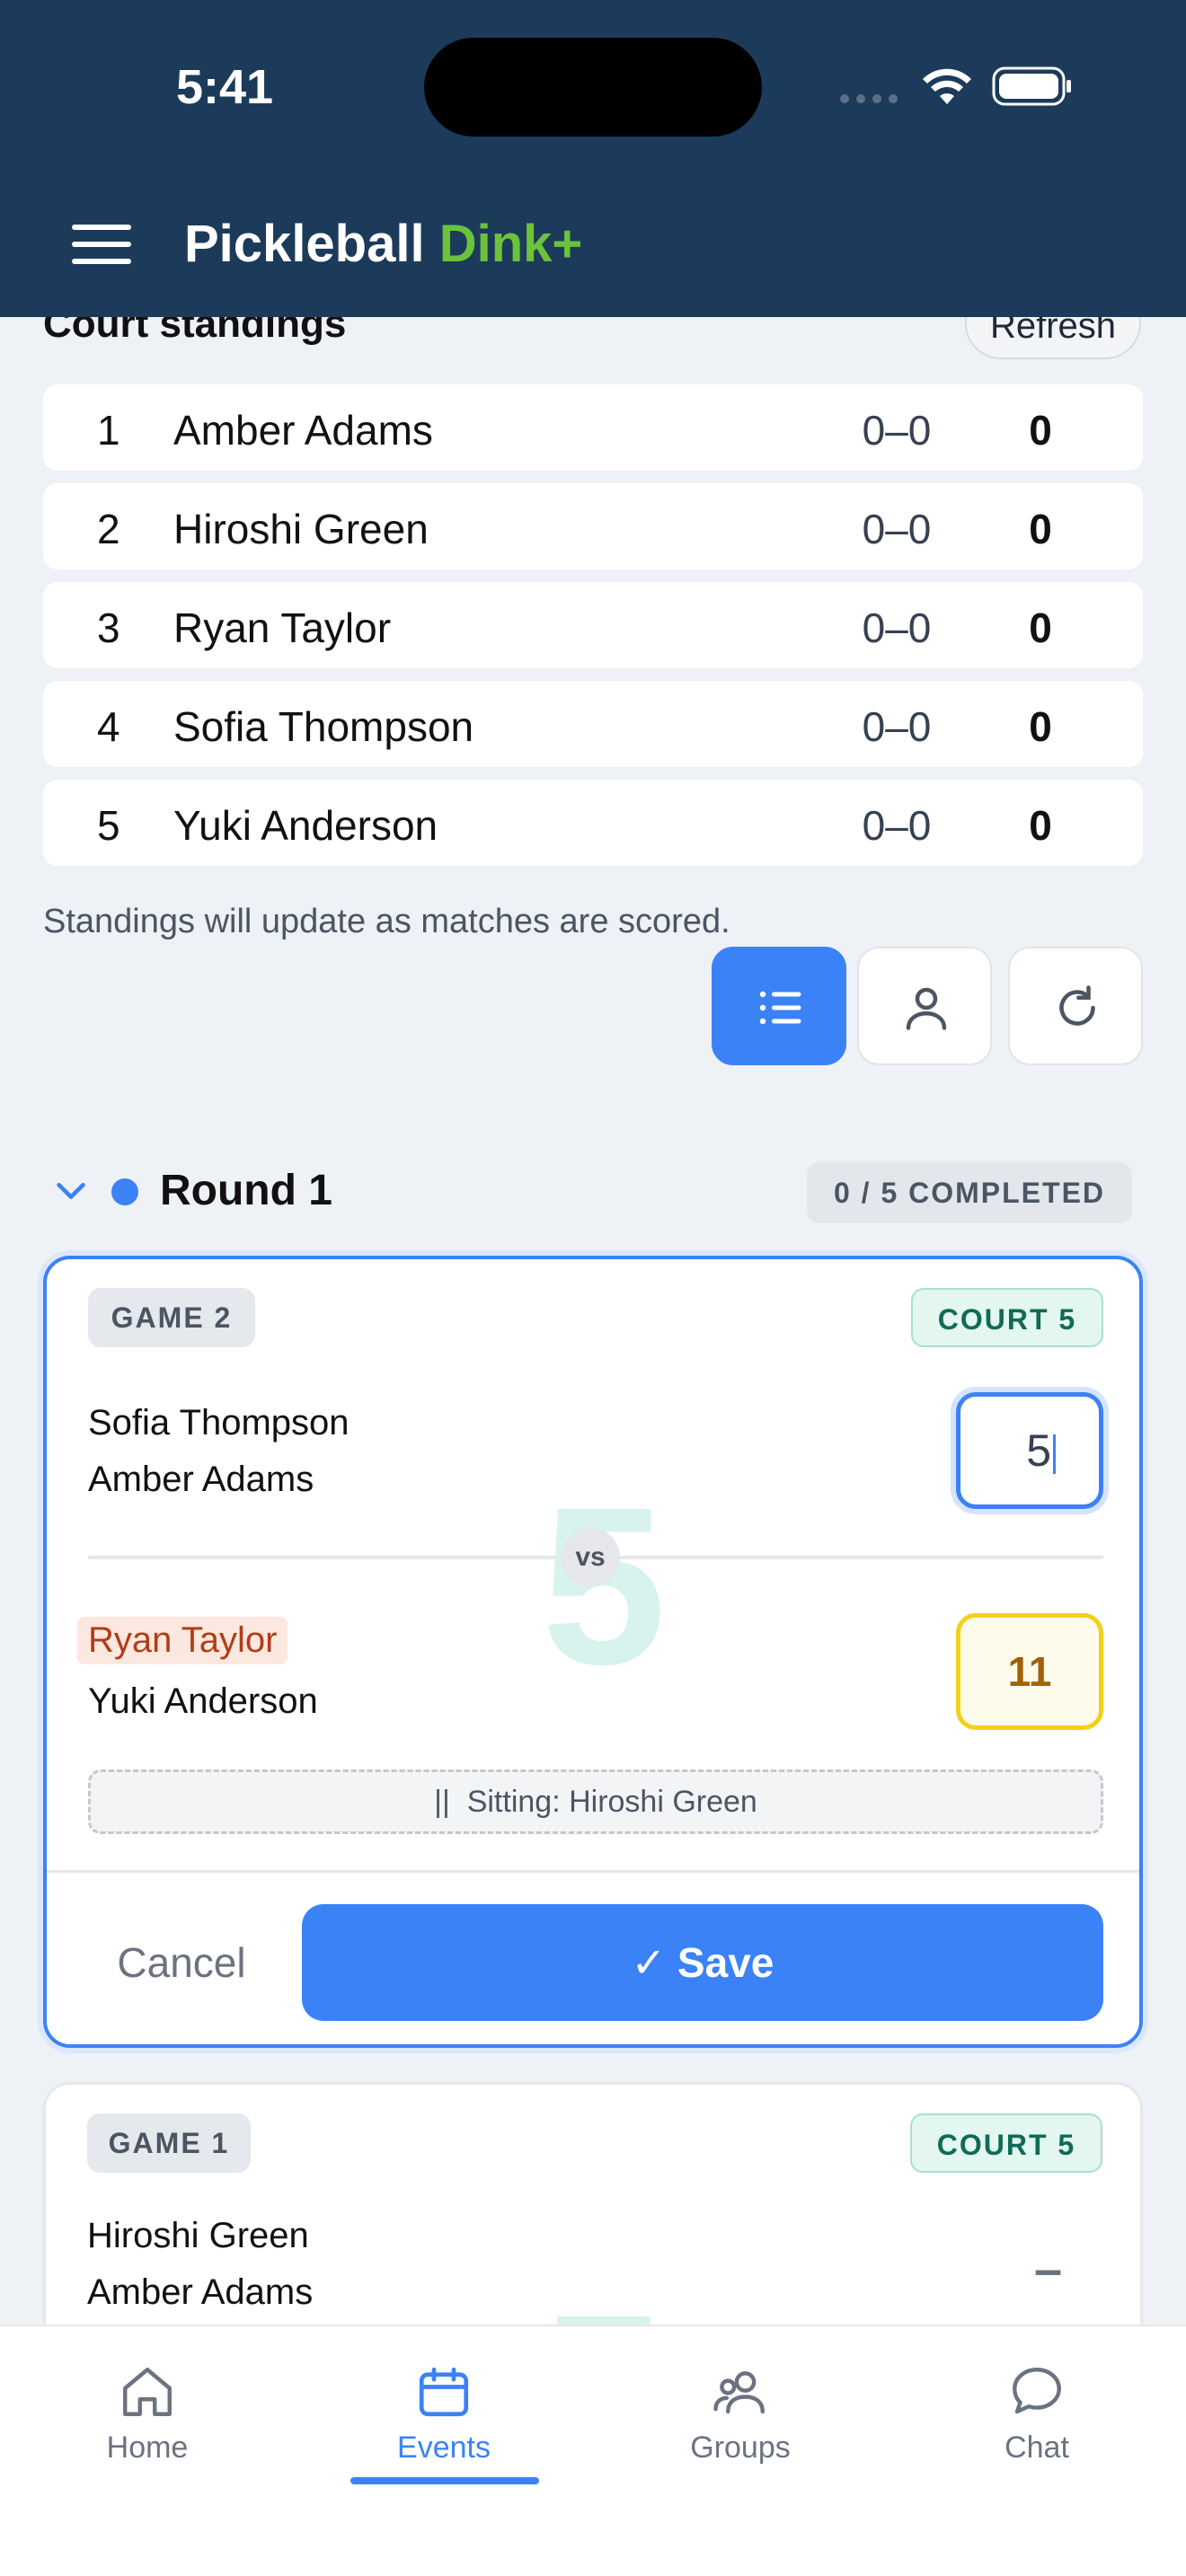 This screenshot has height=2576, width=1186. What do you see at coordinates (323, 726) in the screenshot?
I see `player-name: Sofia Thompson` at bounding box center [323, 726].